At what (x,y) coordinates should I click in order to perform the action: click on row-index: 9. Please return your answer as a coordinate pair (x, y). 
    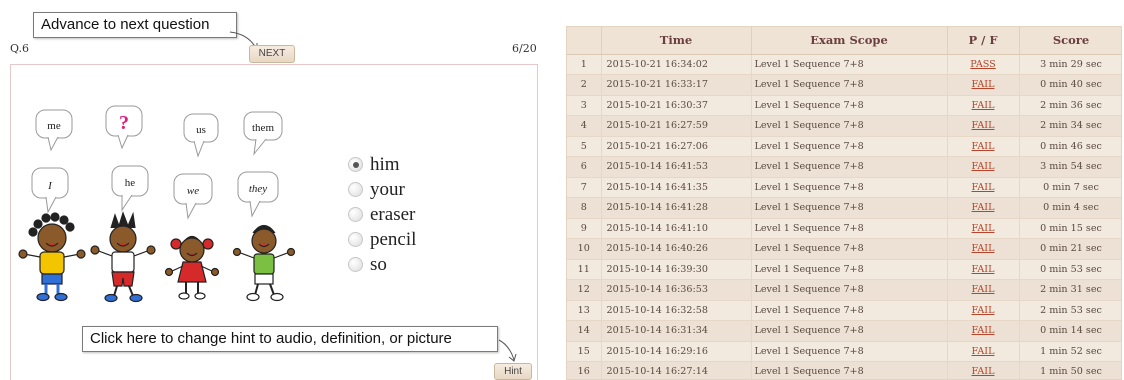
    Looking at the image, I should click on (584, 228).